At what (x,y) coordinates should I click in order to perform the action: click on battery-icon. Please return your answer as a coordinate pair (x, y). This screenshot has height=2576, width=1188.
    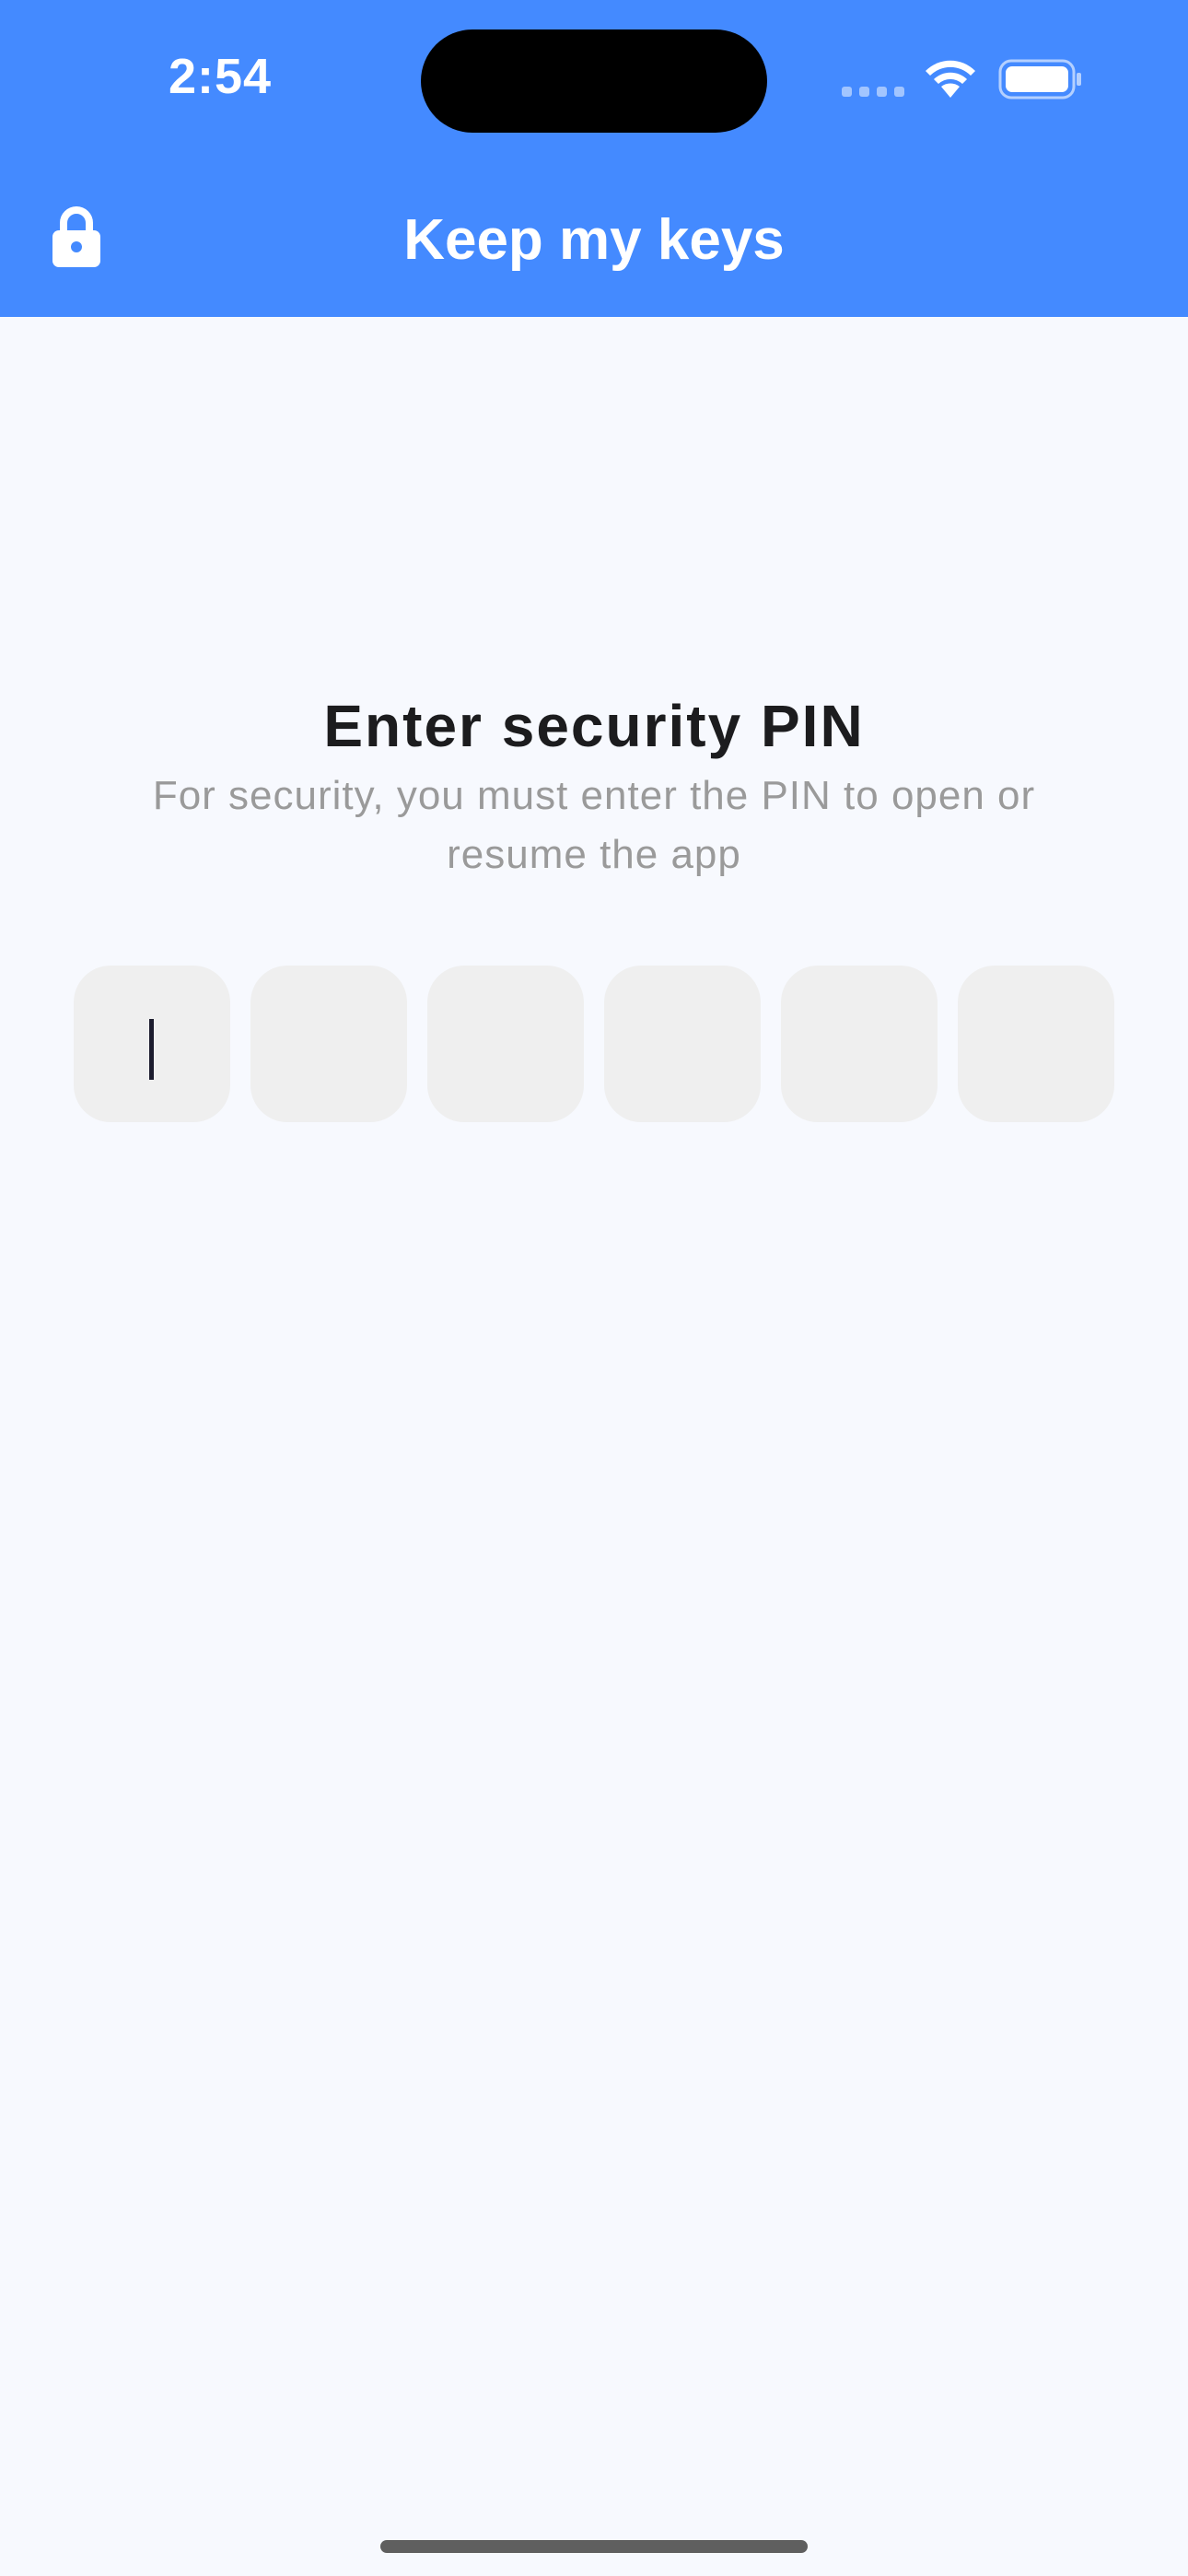
    Looking at the image, I should click on (1039, 79).